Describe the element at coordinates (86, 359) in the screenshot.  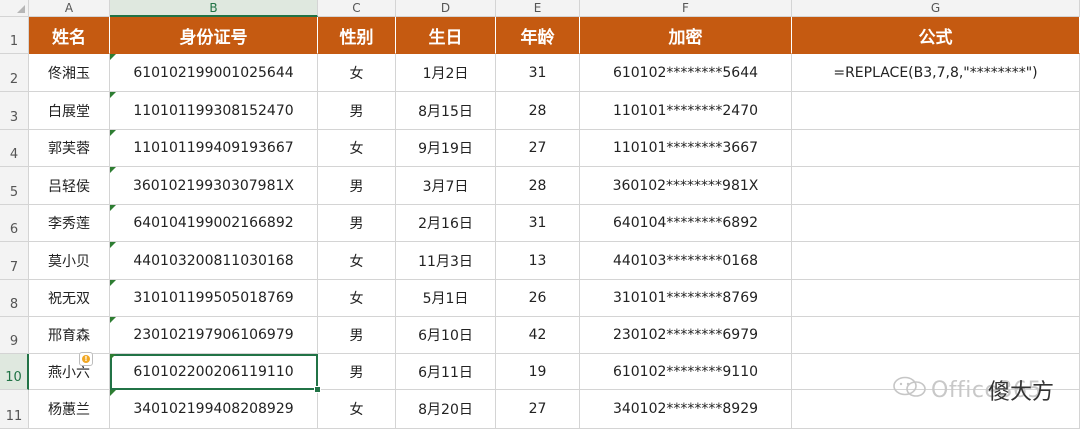
I see `error-check-icon: !` at that location.